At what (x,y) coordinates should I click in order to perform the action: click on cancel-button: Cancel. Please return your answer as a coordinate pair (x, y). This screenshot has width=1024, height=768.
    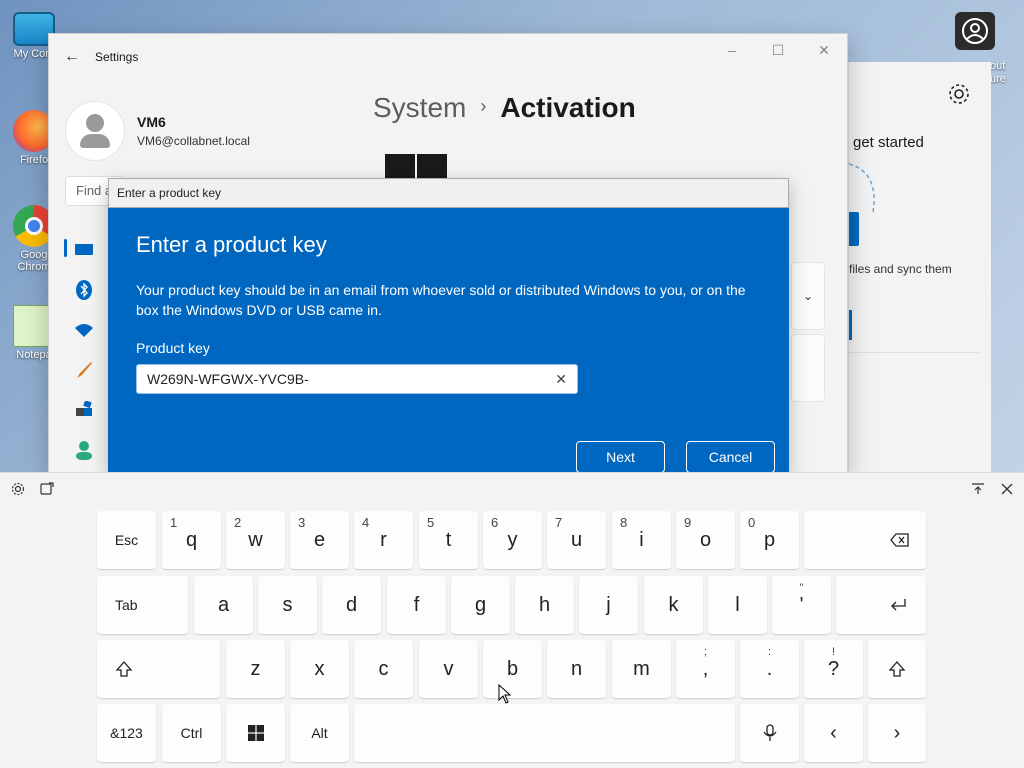
    Looking at the image, I should click on (730, 456).